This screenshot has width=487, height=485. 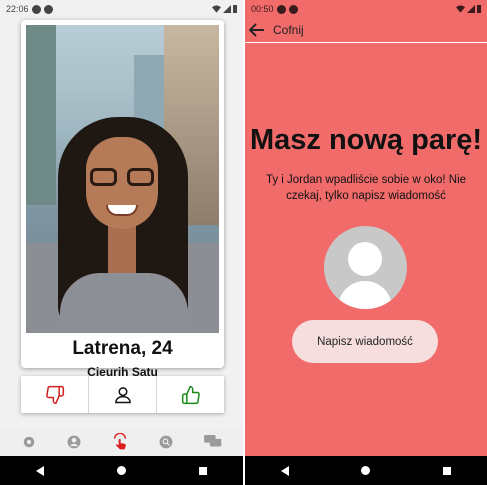 I want to click on back-arrow-icon, so click(x=257, y=30).